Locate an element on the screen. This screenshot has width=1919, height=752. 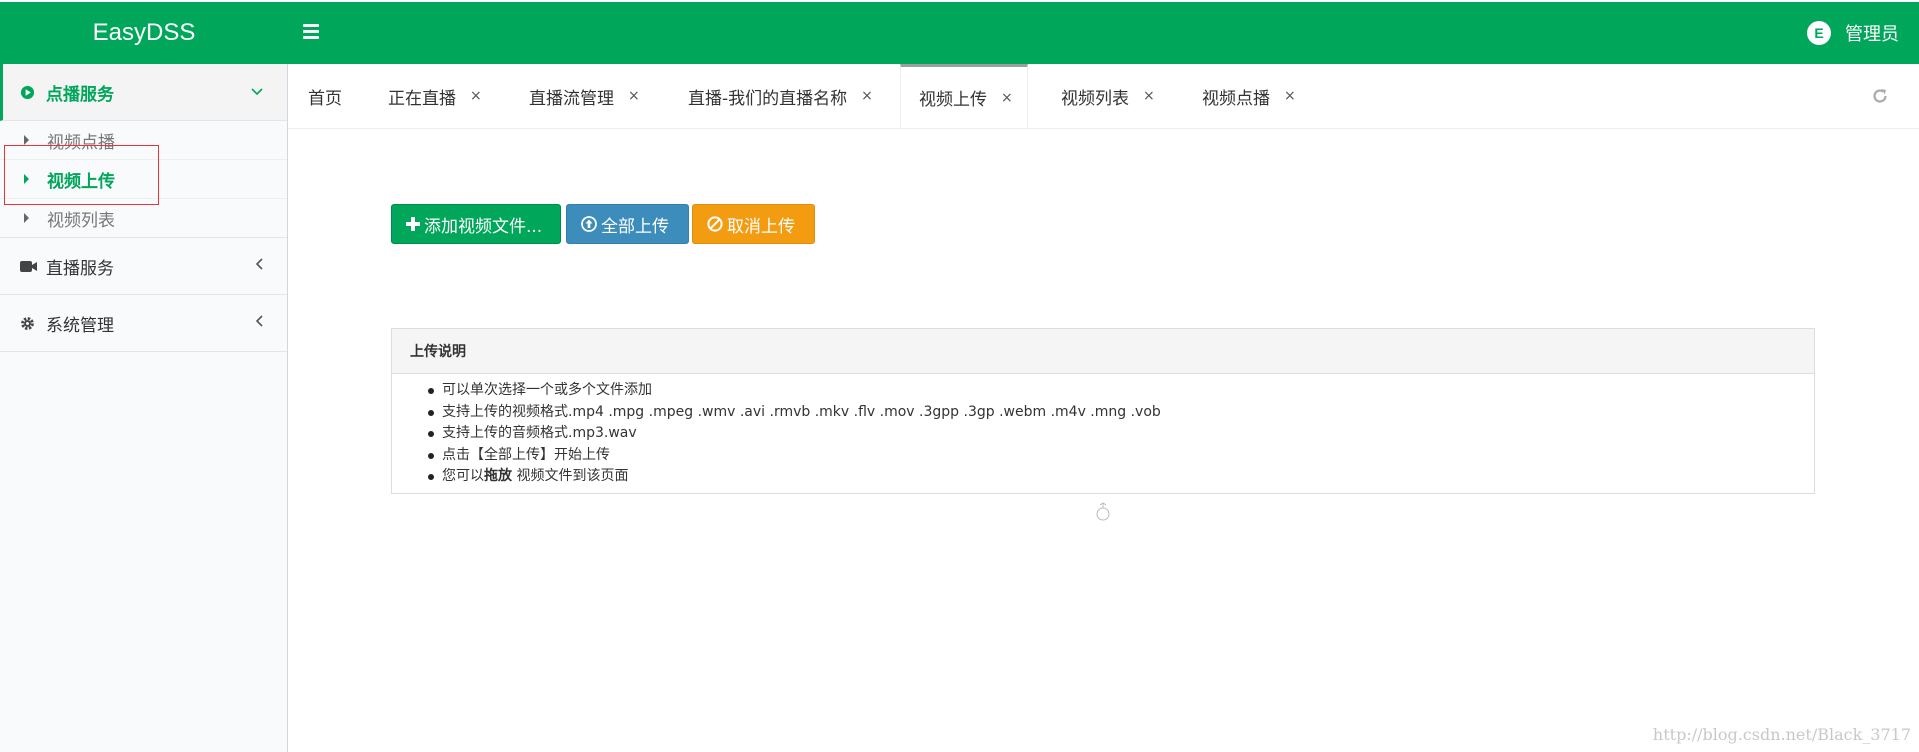
button-label: 取消上传 is located at coordinates (761, 226).